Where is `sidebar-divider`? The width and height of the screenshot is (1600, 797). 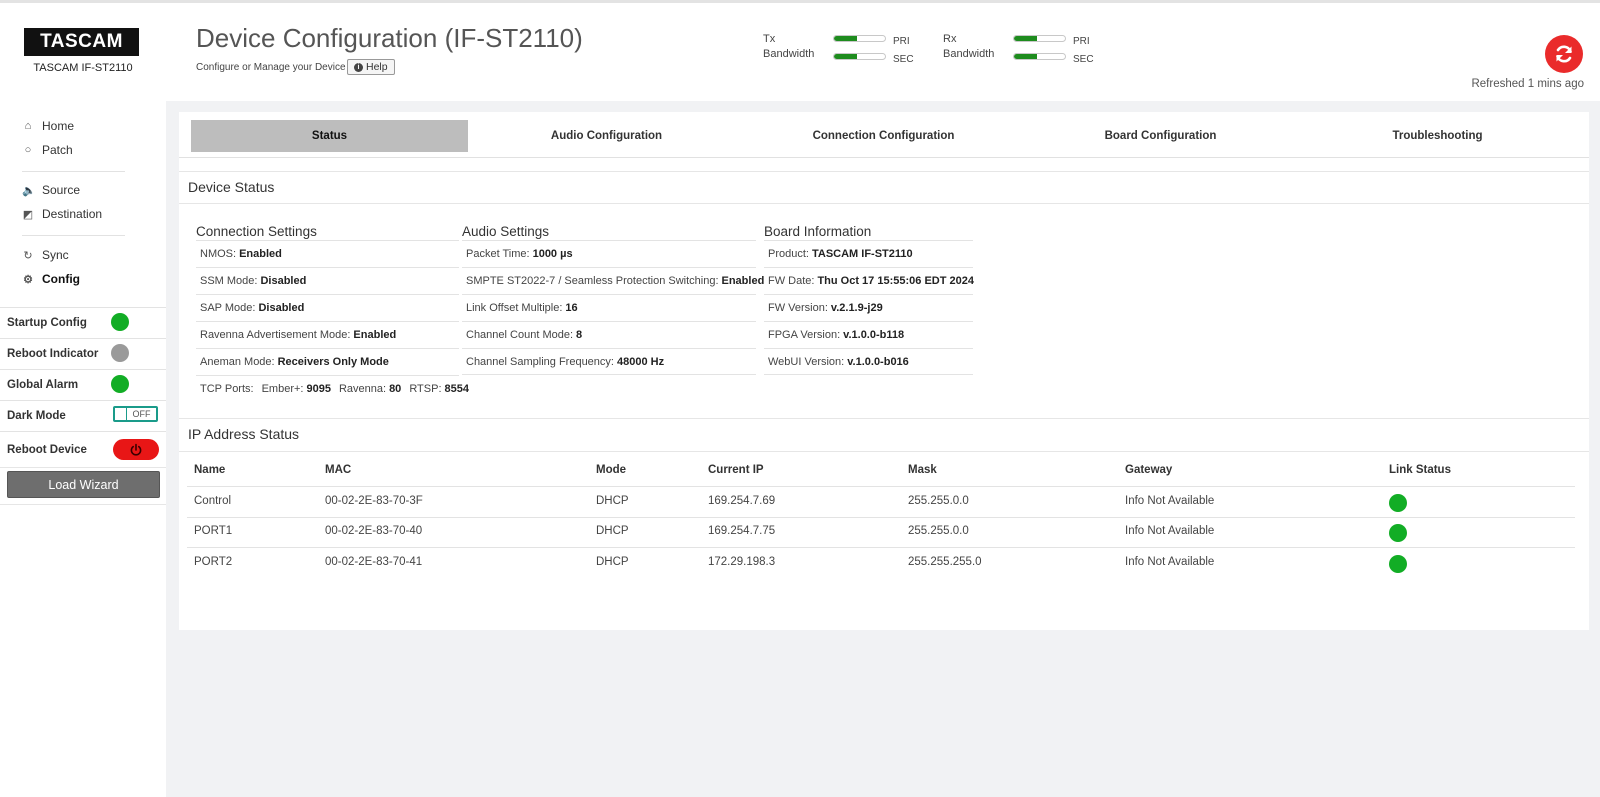 sidebar-divider is located at coordinates (83, 504).